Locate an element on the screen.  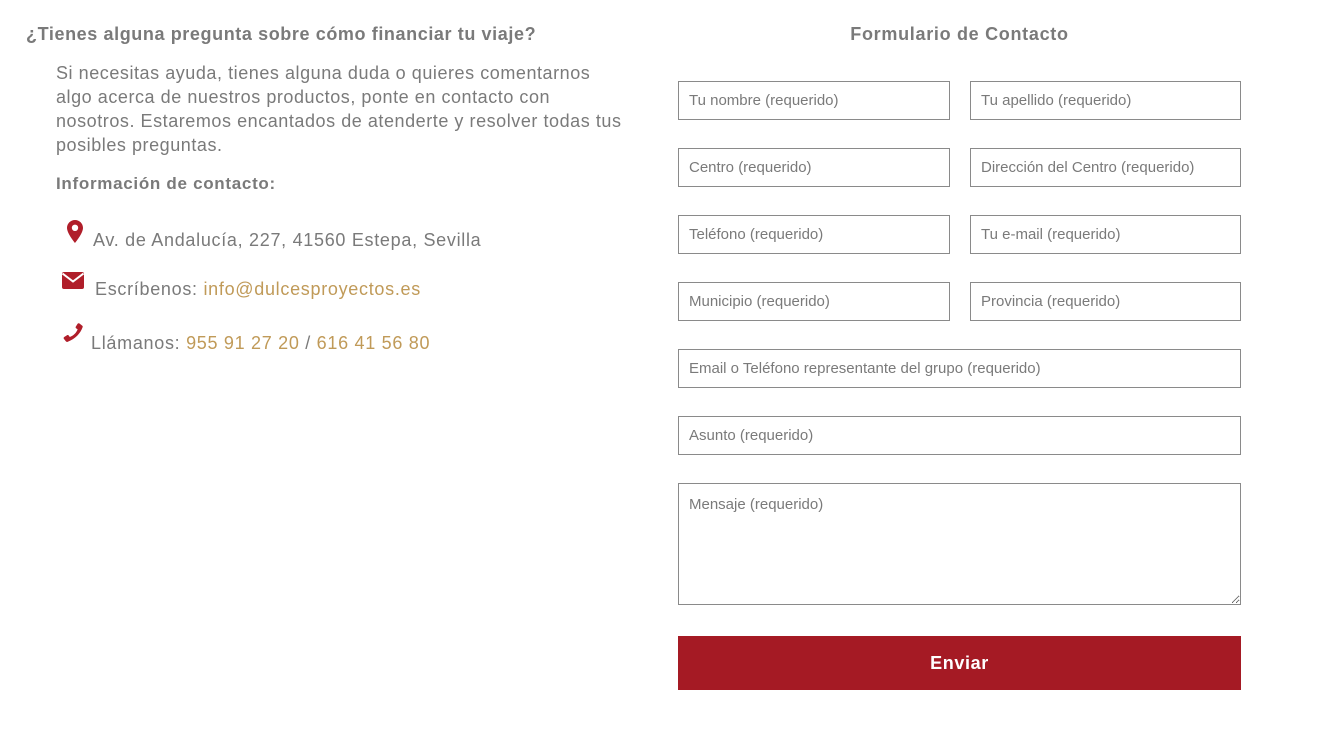
phone-input is located at coordinates (814, 234).